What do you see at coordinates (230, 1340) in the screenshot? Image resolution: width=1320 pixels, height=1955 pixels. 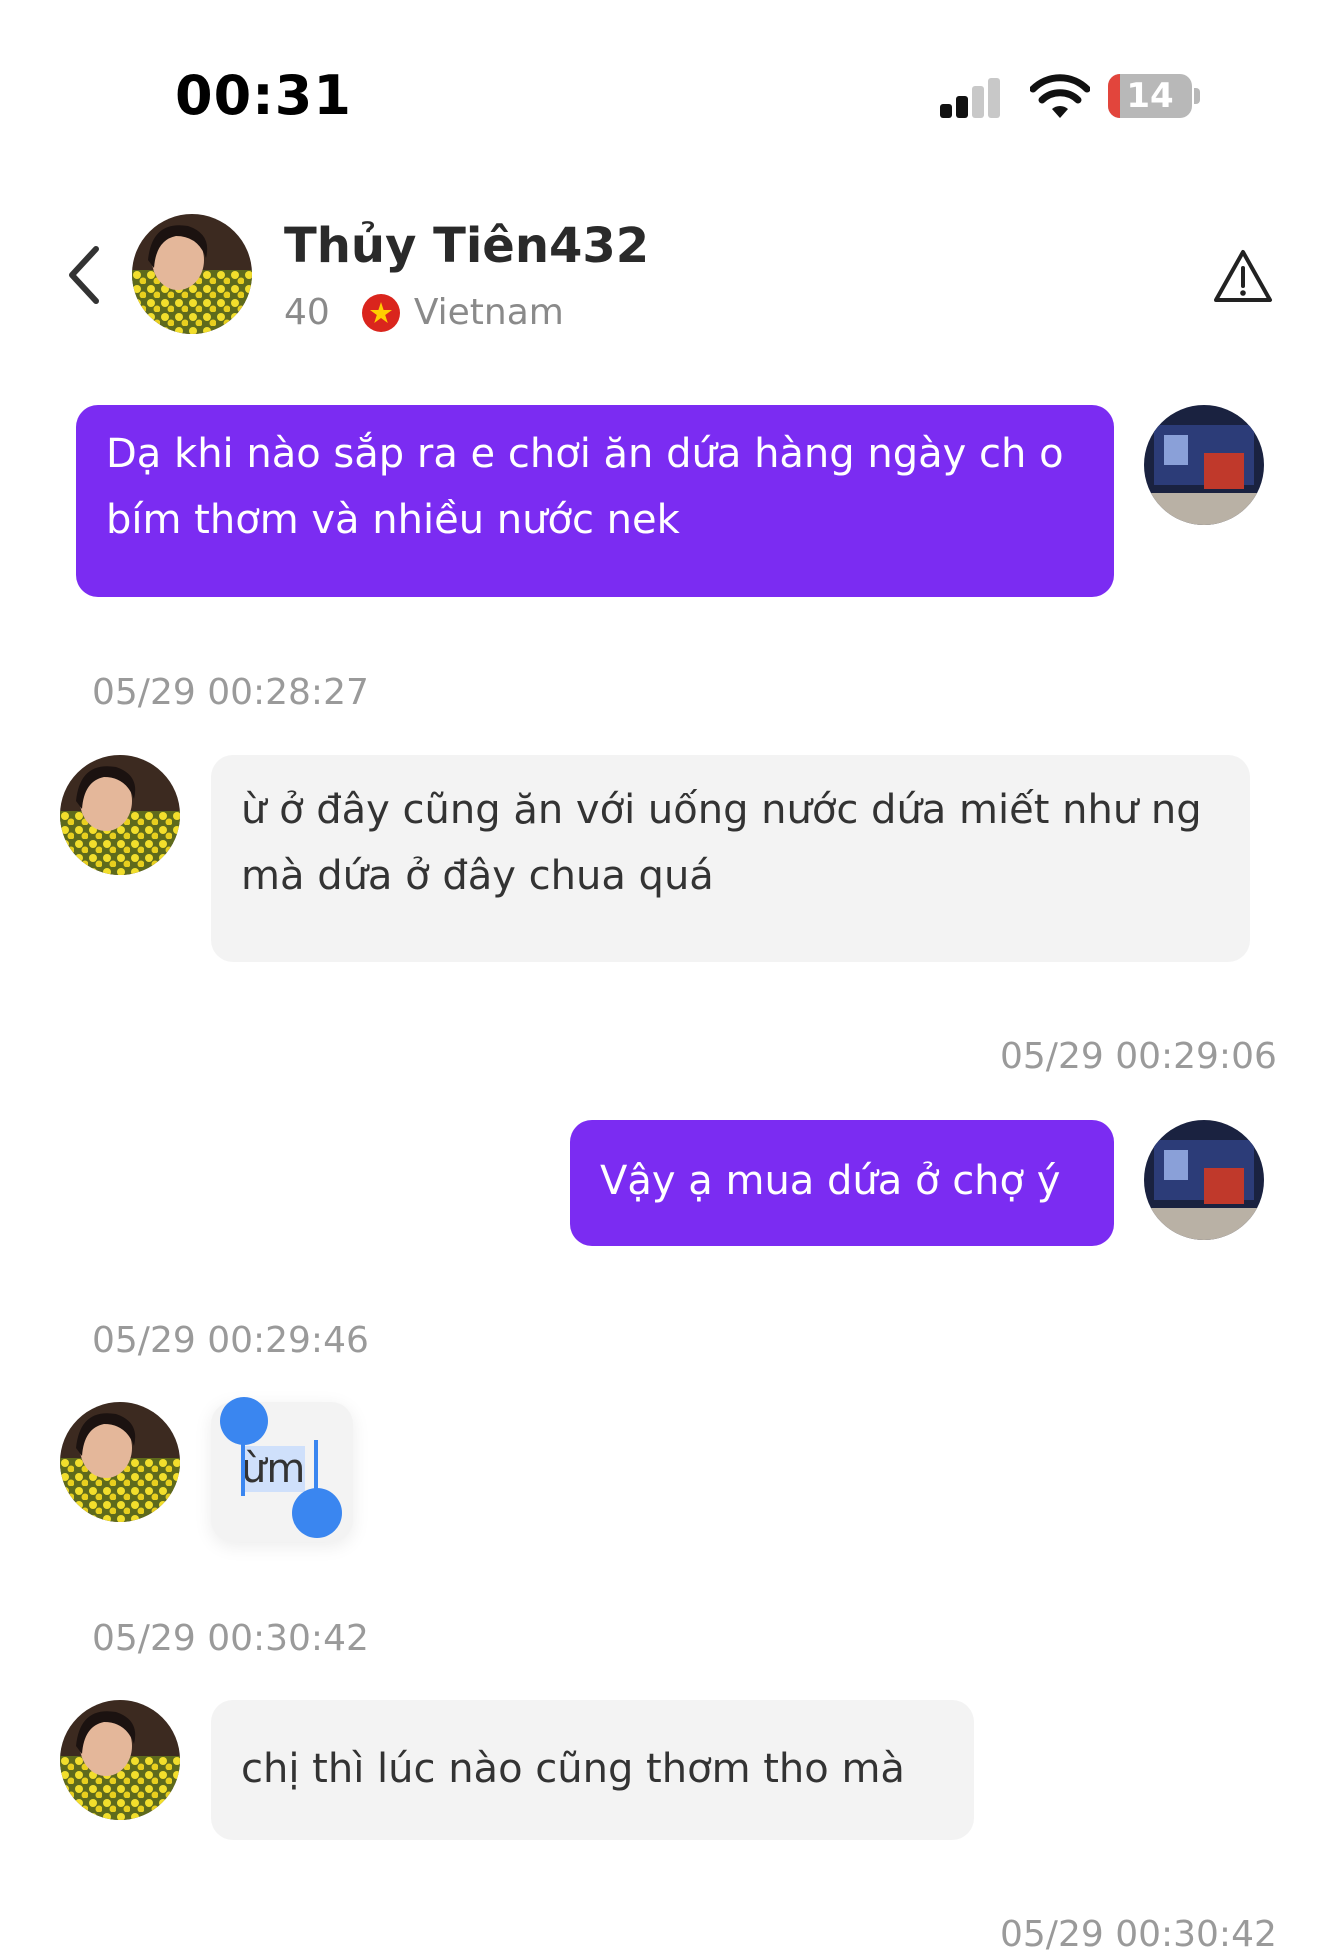 I see `message-timestamp: 05/29 00:29:46` at bounding box center [230, 1340].